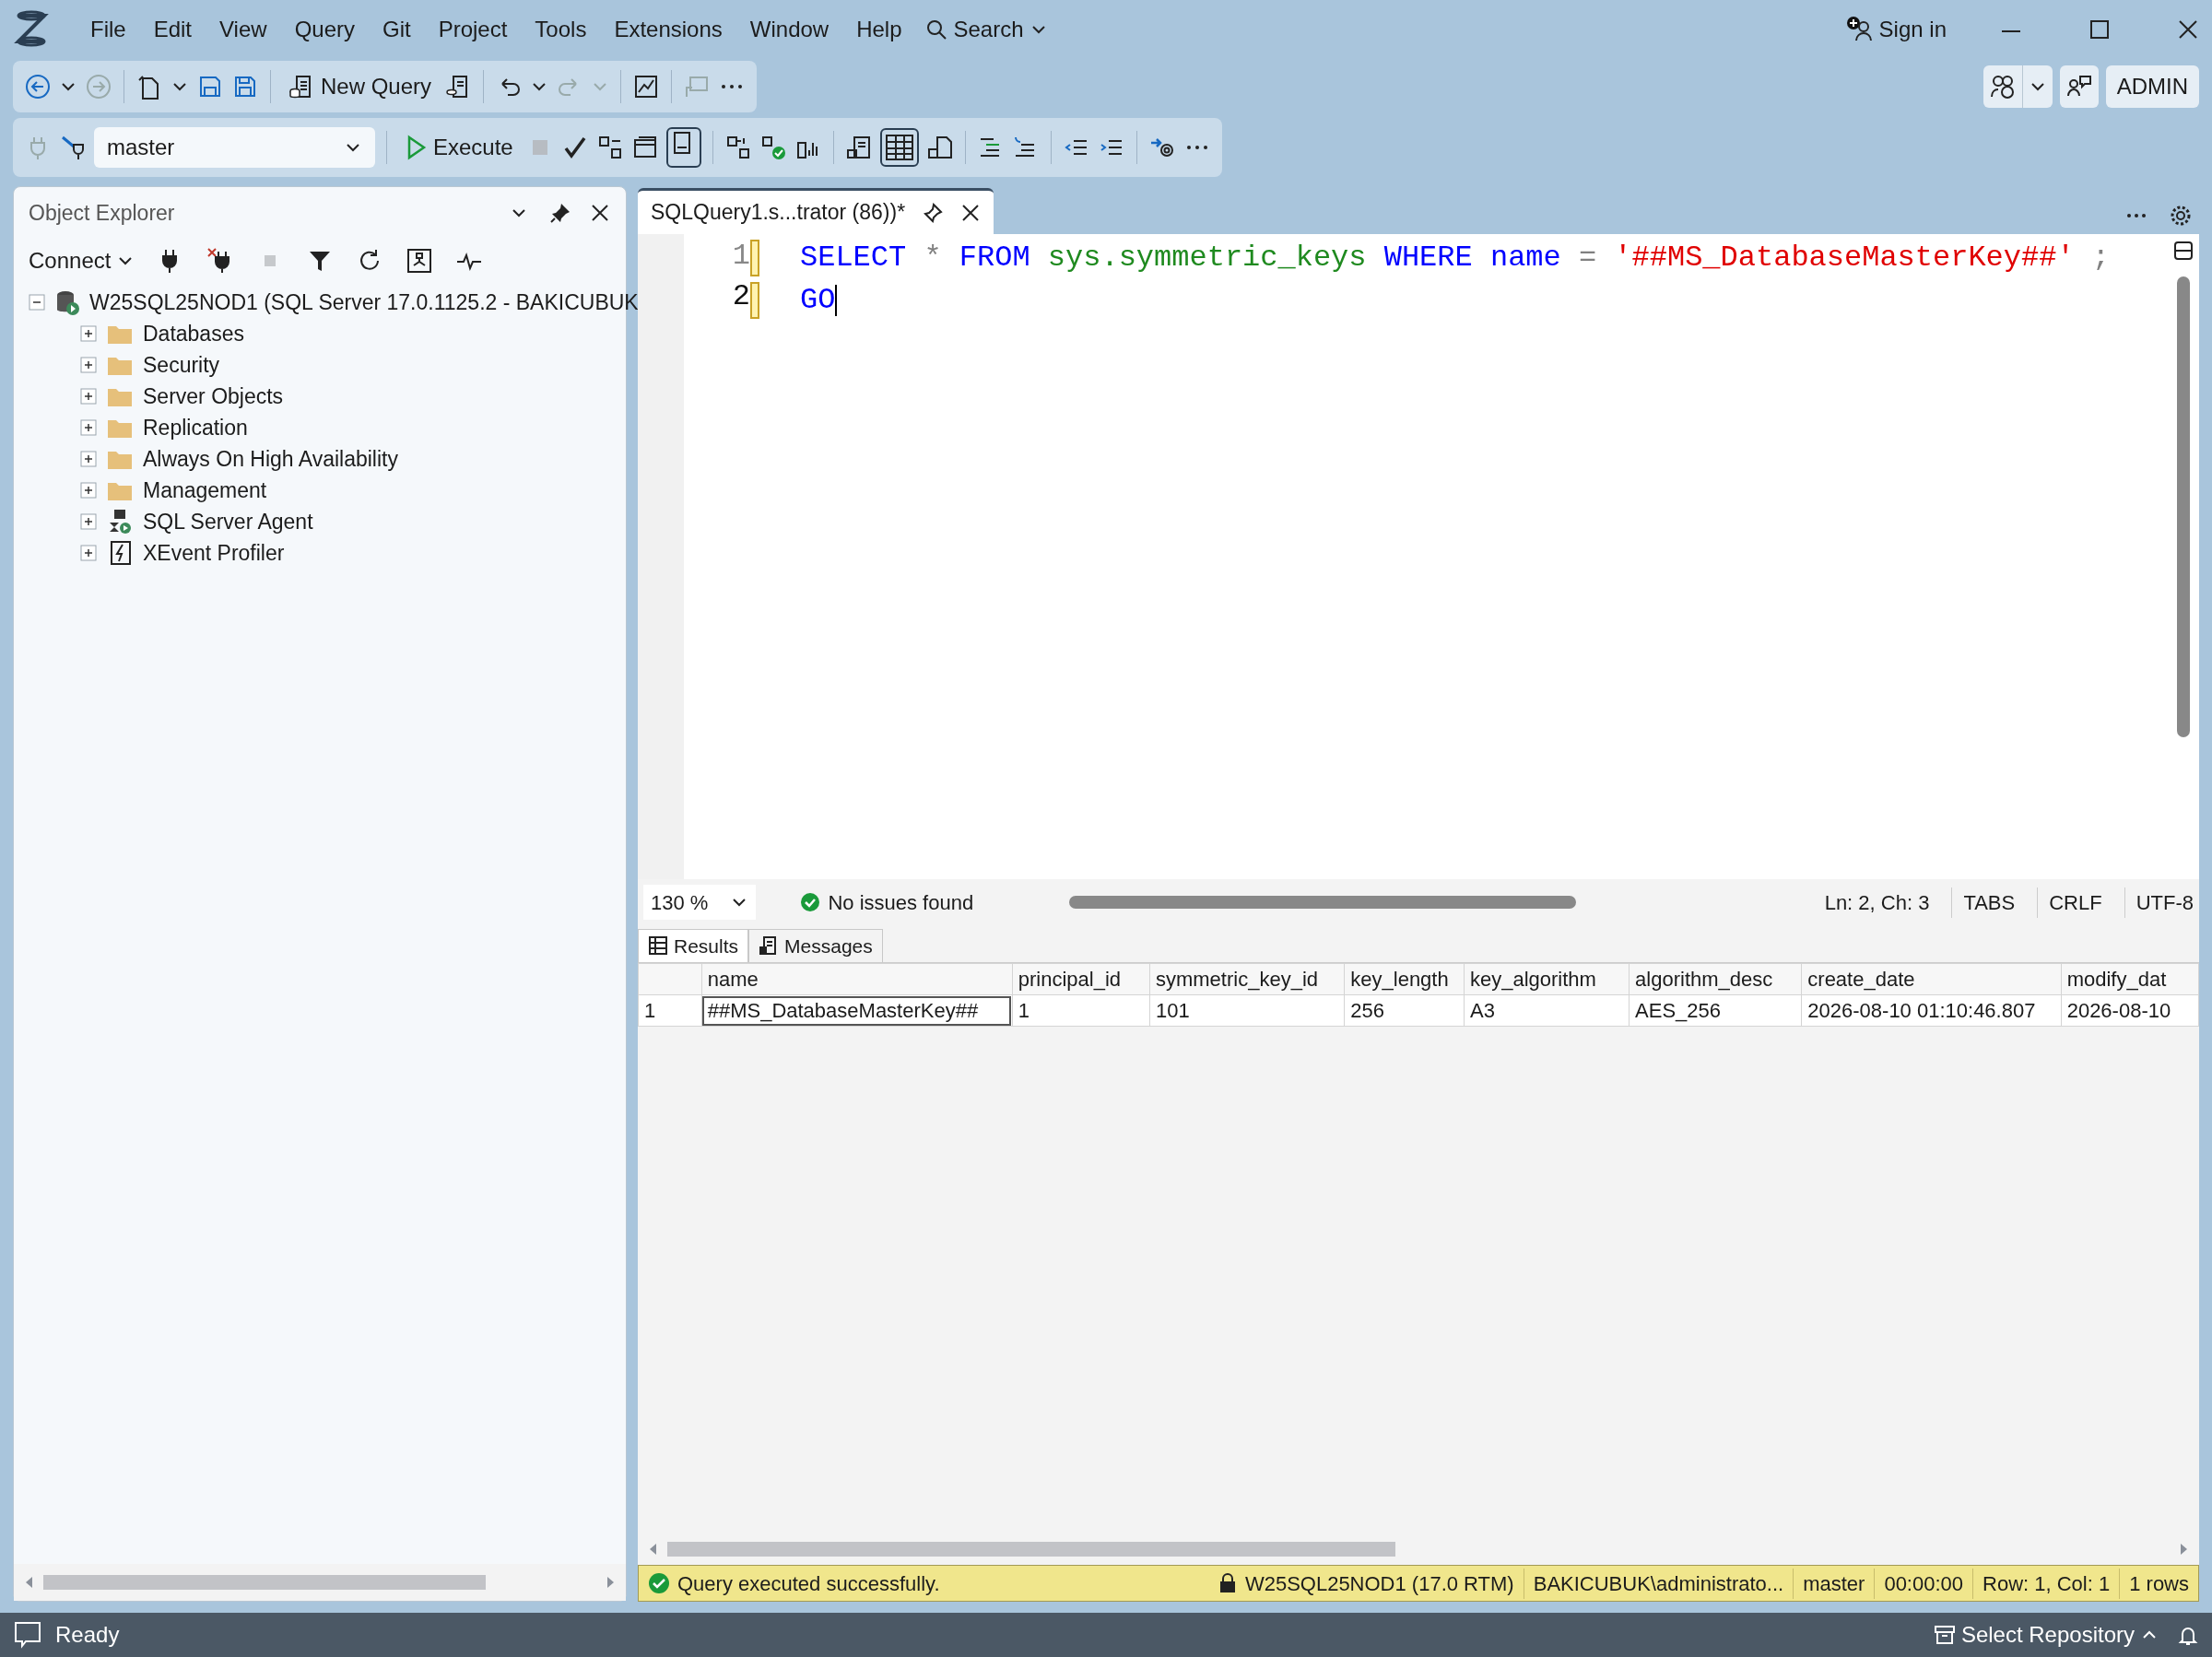 The height and width of the screenshot is (1657, 2212). Describe the element at coordinates (1896, 29) in the screenshot. I see `sign-in-button: Sign in` at that location.